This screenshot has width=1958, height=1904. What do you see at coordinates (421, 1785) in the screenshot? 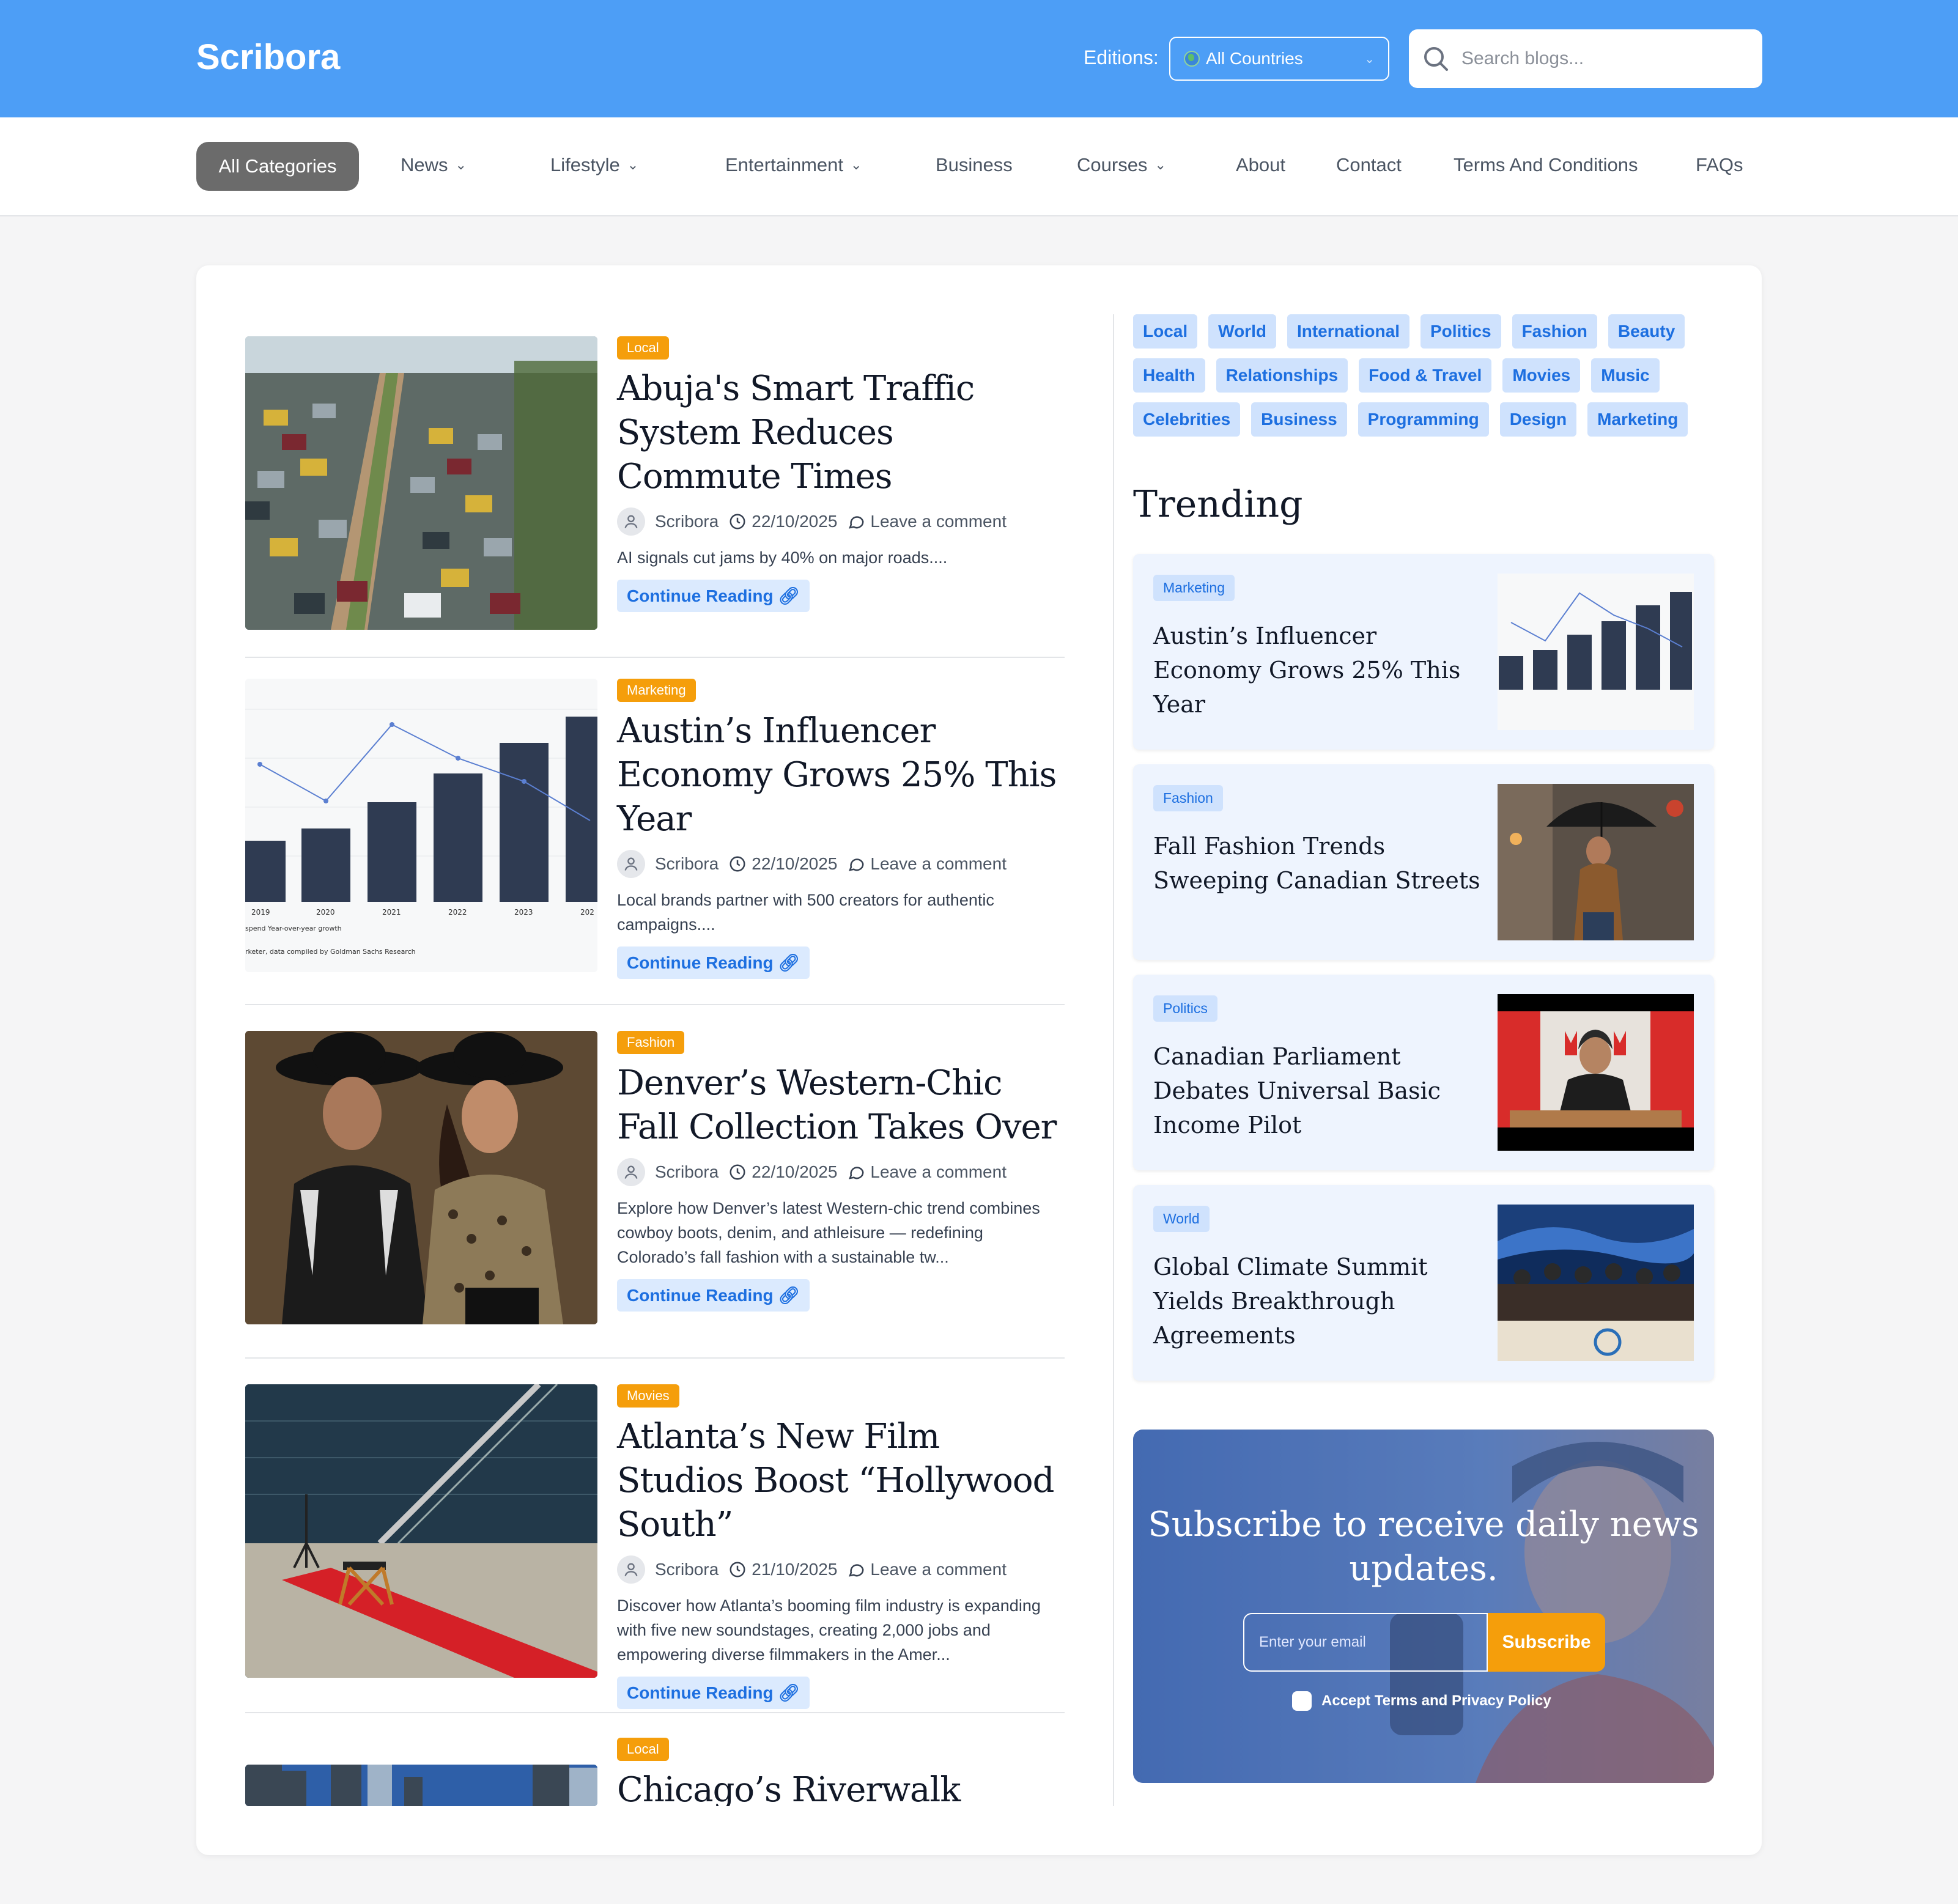
I see `article-image-riverwalk` at bounding box center [421, 1785].